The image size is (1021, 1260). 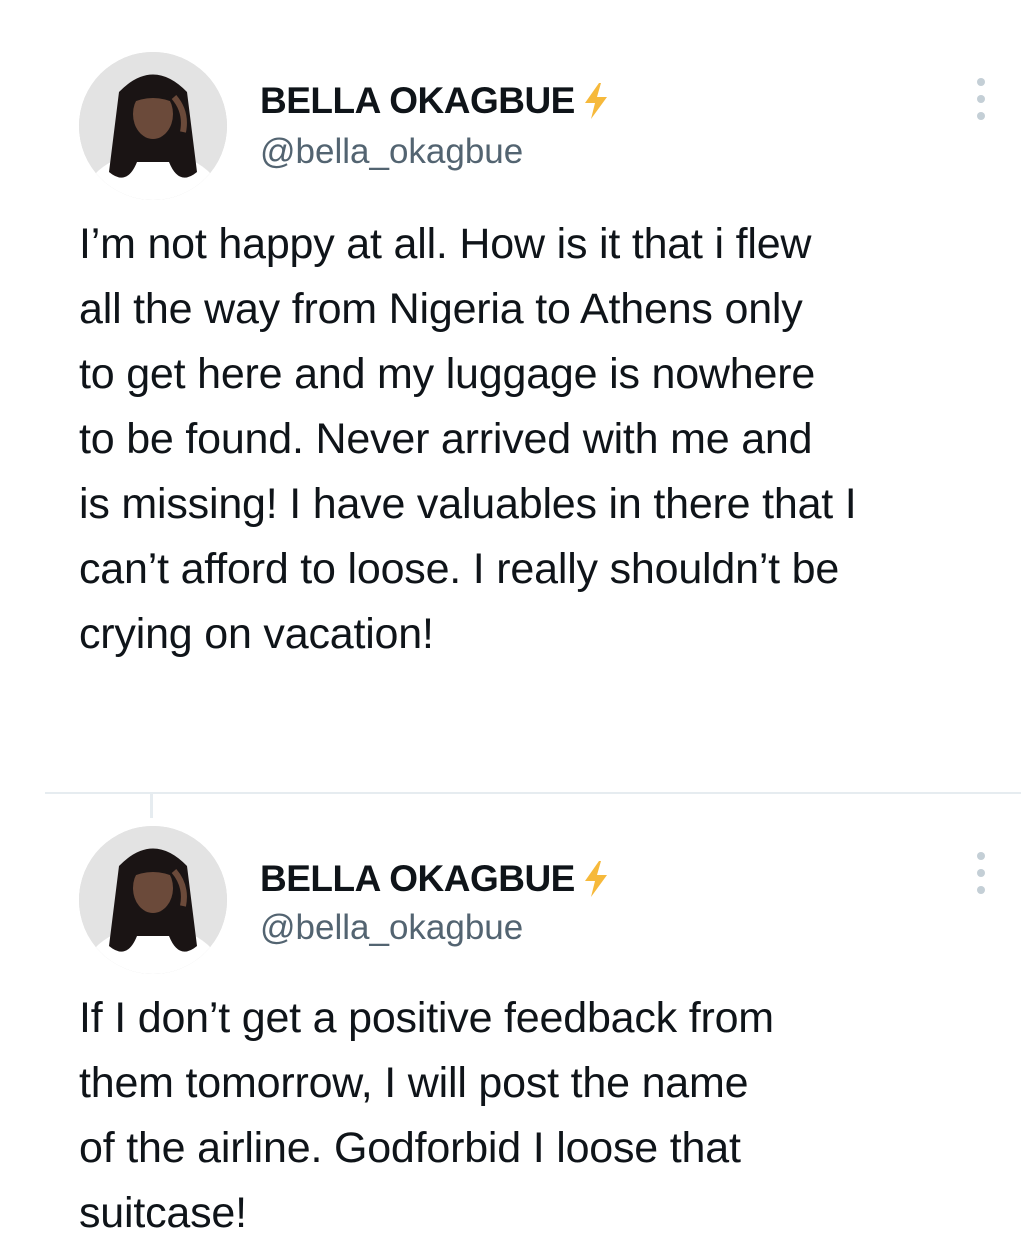 I want to click on tweet-text-line: to be found. Never arrived with me and, so click(x=446, y=439).